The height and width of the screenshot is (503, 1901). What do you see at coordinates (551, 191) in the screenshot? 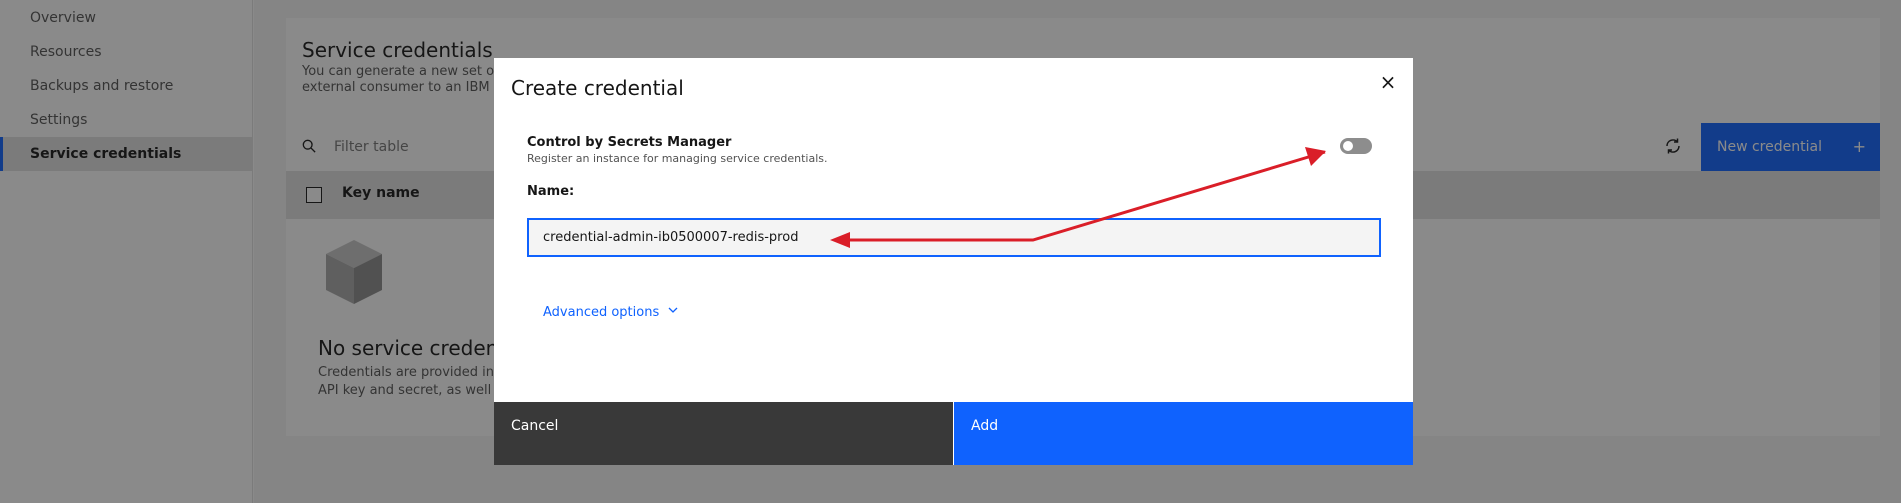
I see `name-field-label: Name:` at bounding box center [551, 191].